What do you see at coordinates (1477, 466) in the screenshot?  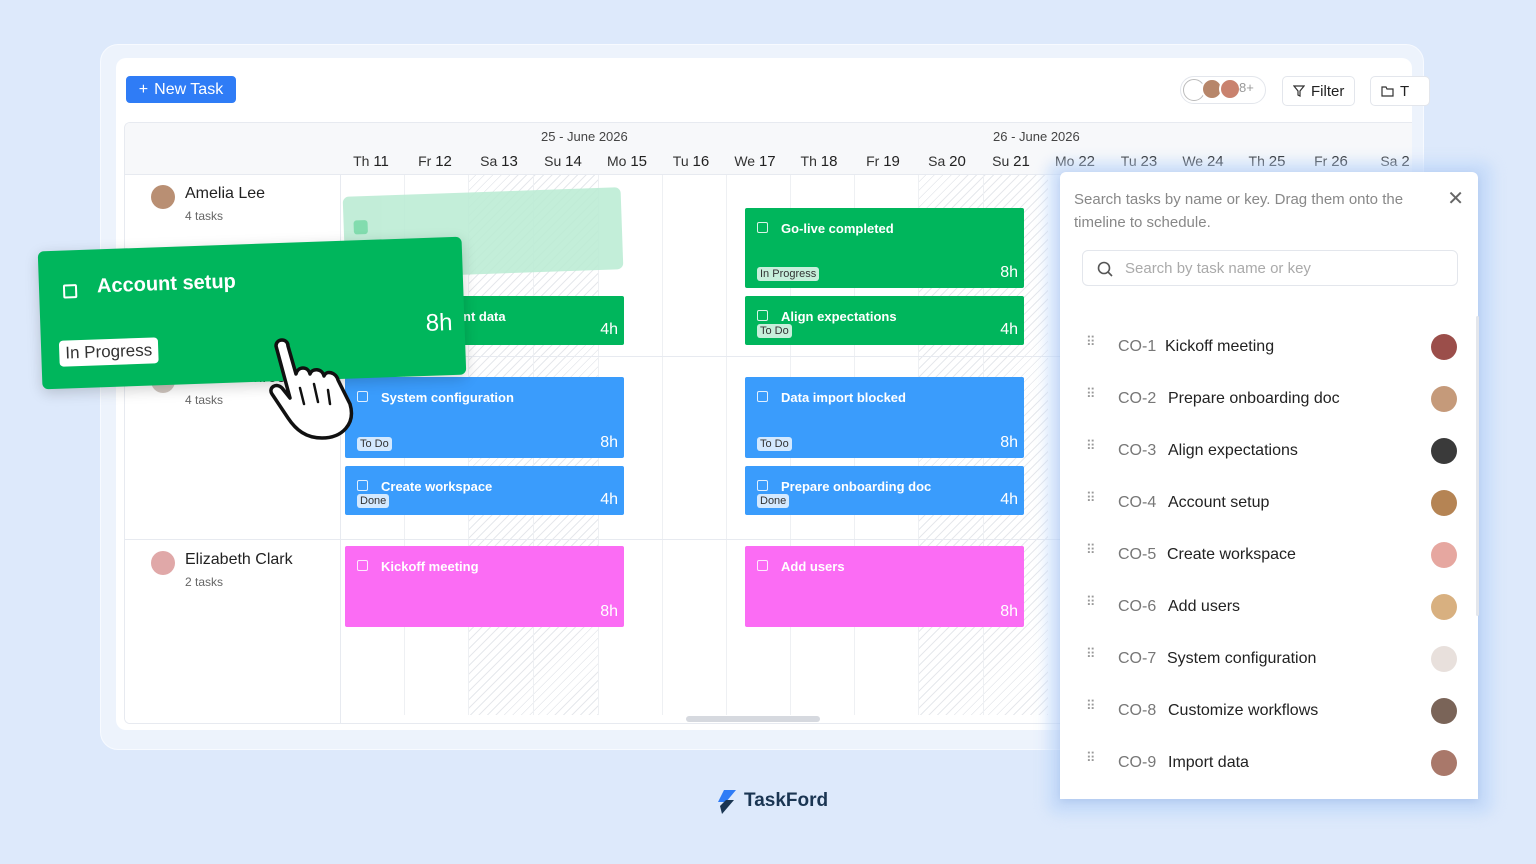 I see `panel-scrollbar` at bounding box center [1477, 466].